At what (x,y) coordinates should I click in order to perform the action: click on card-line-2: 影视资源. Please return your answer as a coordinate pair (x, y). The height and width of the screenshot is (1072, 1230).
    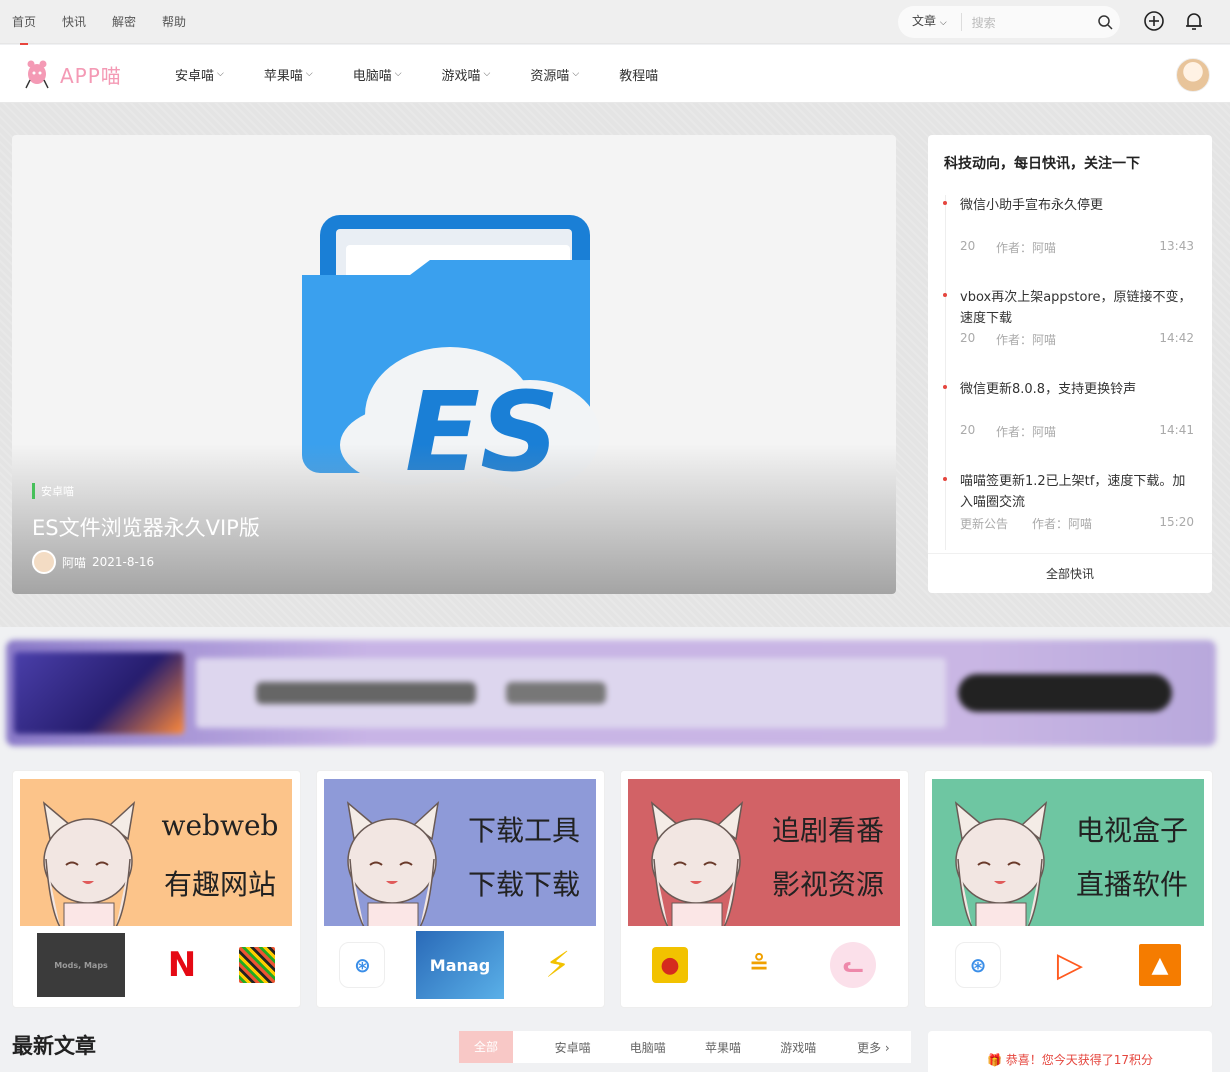
    Looking at the image, I should click on (827, 884).